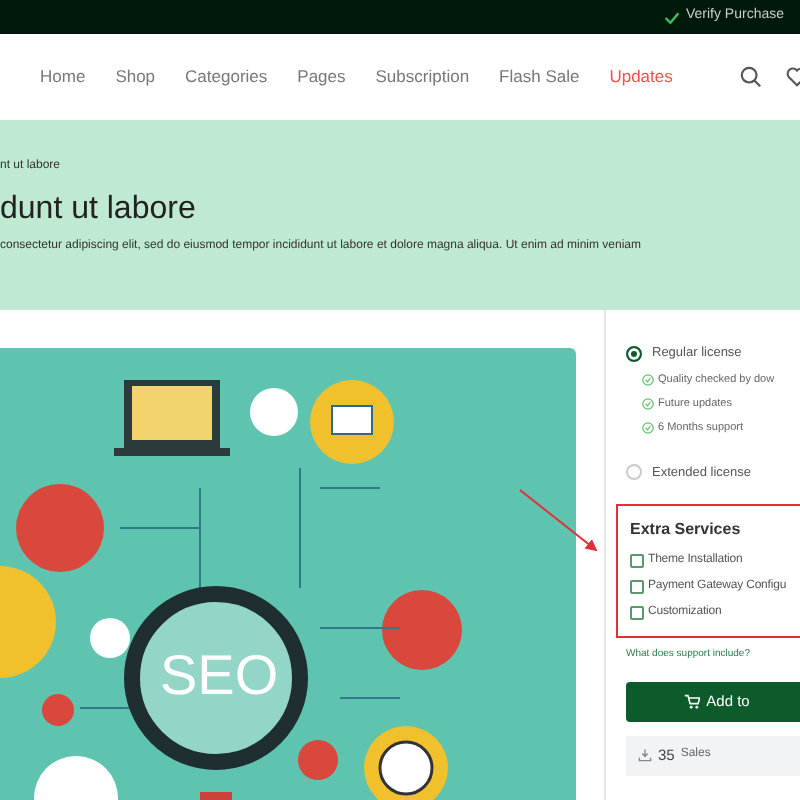  I want to click on license-radio, so click(634, 353).